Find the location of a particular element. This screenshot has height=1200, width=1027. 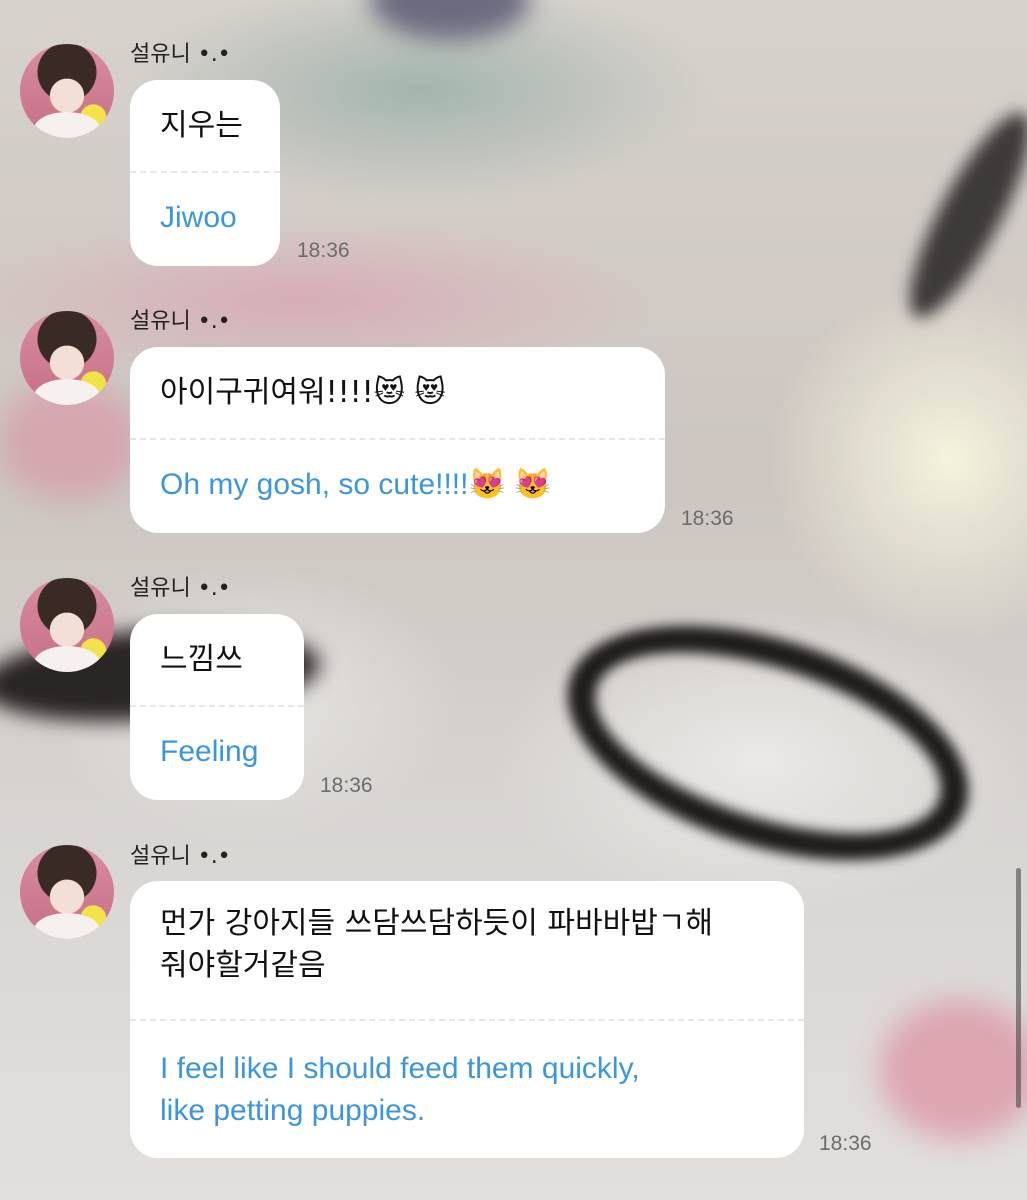

translated-text: Jiwoo is located at coordinates (198, 217).